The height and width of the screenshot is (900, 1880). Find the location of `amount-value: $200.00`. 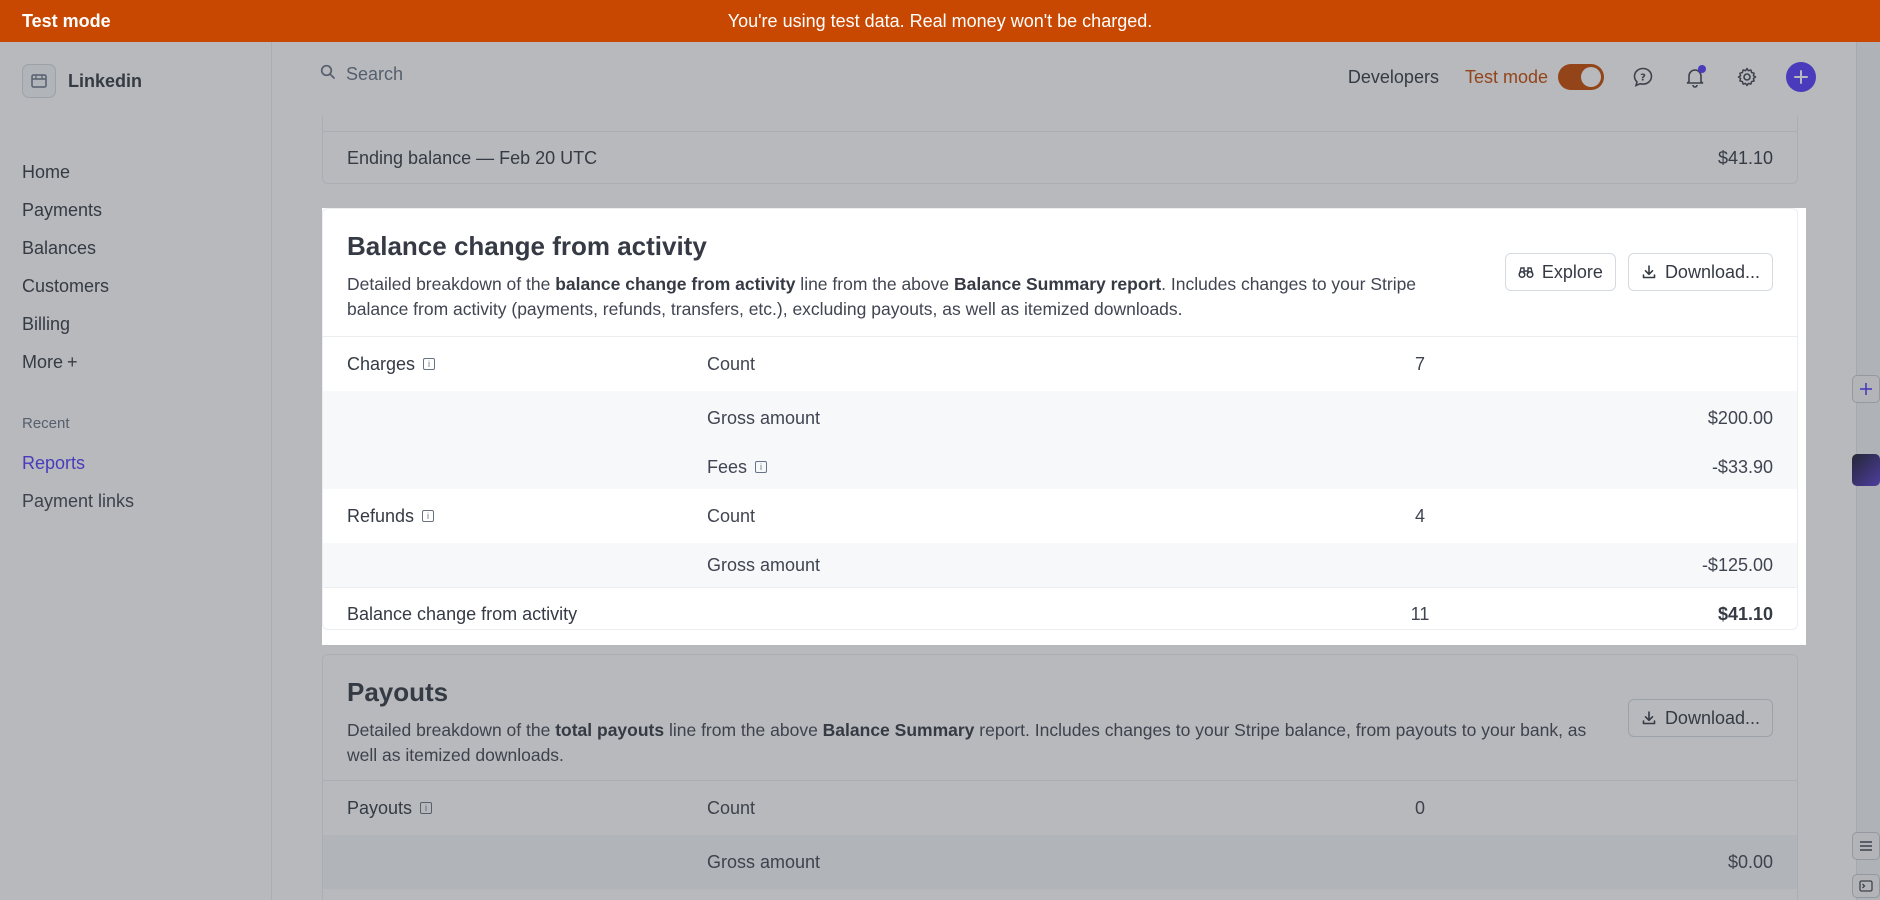

amount-value: $200.00 is located at coordinates (1740, 417).